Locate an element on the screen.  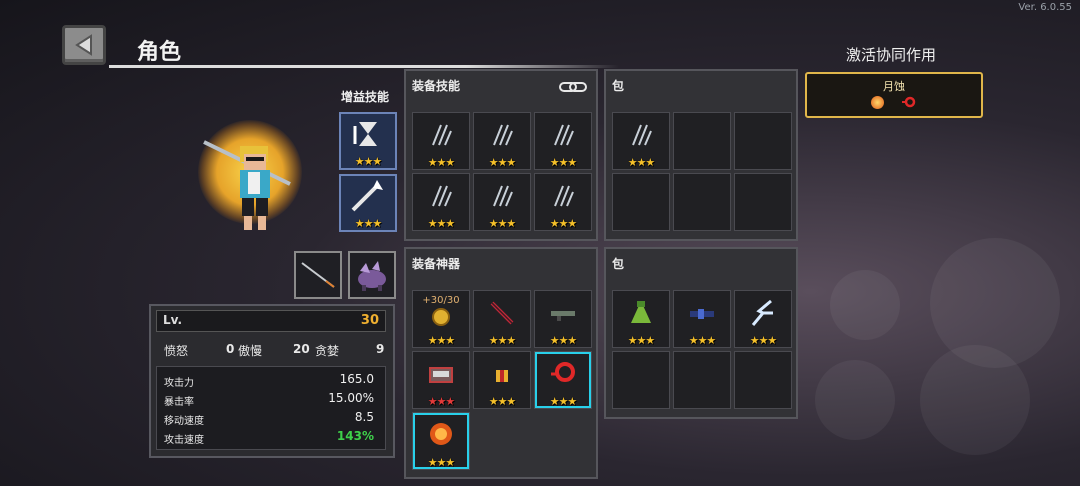
stat-row: 攻击速度 143% is located at coordinates (272, 437).